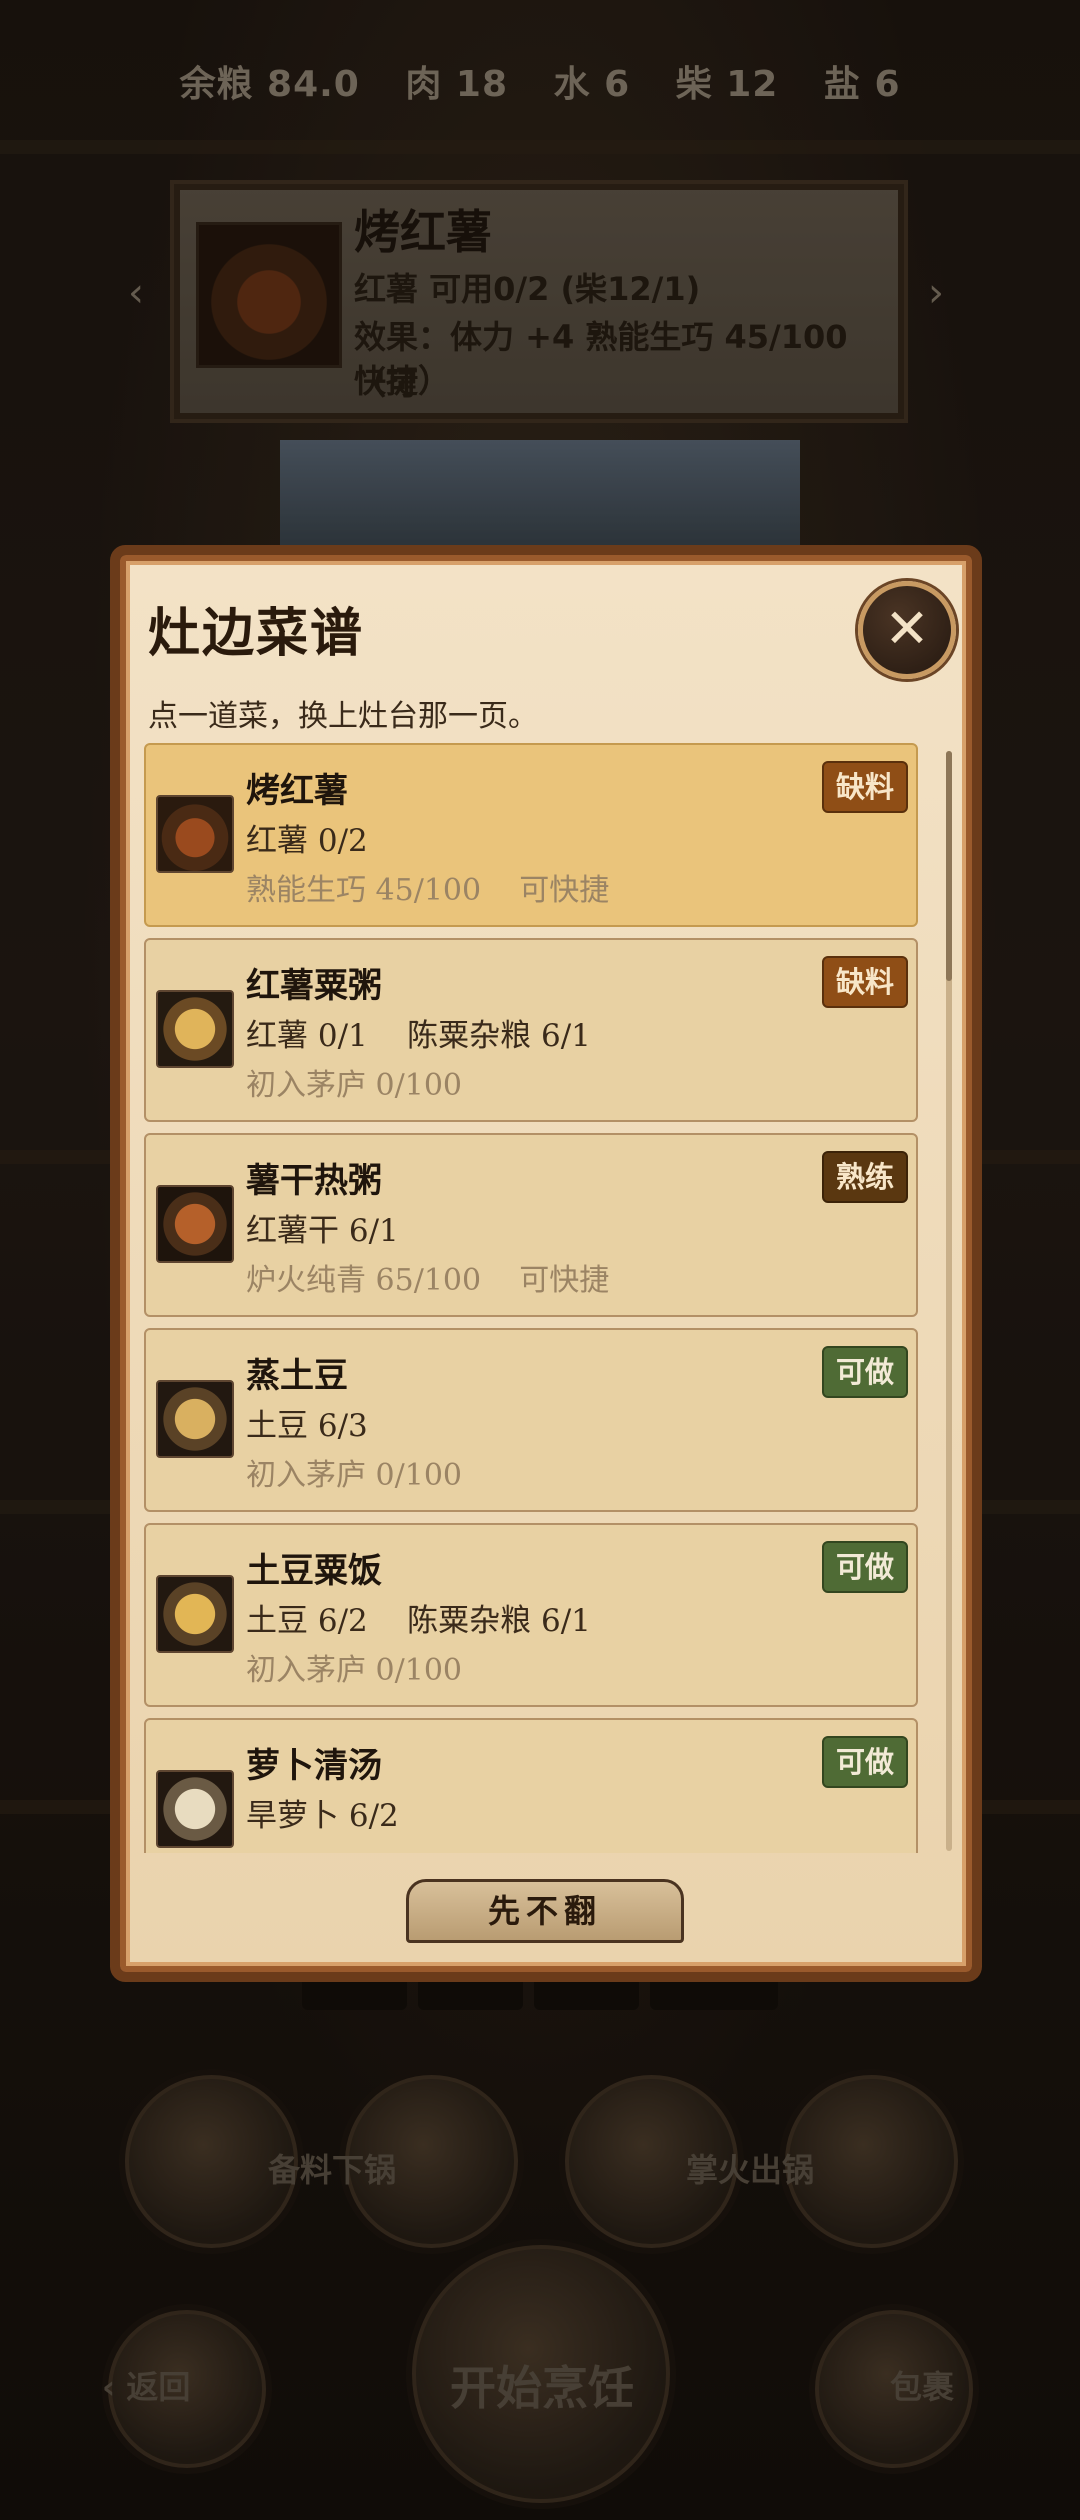  Describe the element at coordinates (297, 1376) in the screenshot. I see `recipe-name: 蒸土豆` at that location.